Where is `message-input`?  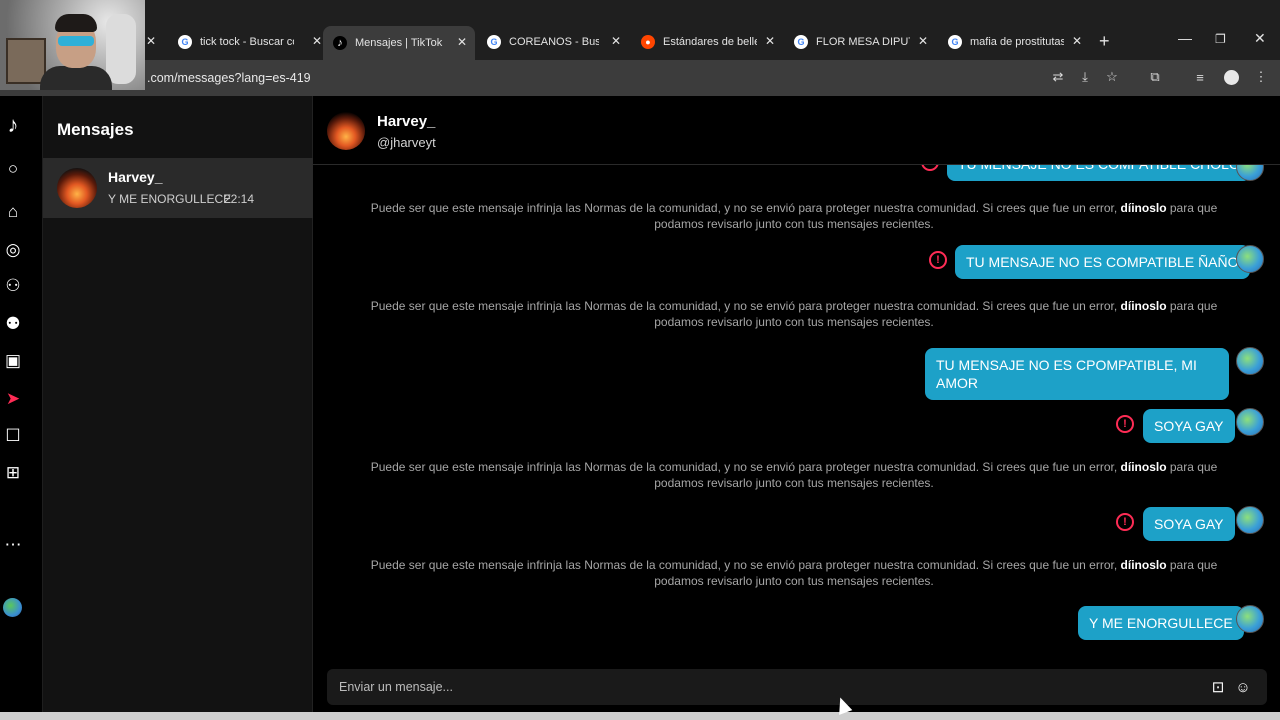
message-input is located at coordinates (759, 687).